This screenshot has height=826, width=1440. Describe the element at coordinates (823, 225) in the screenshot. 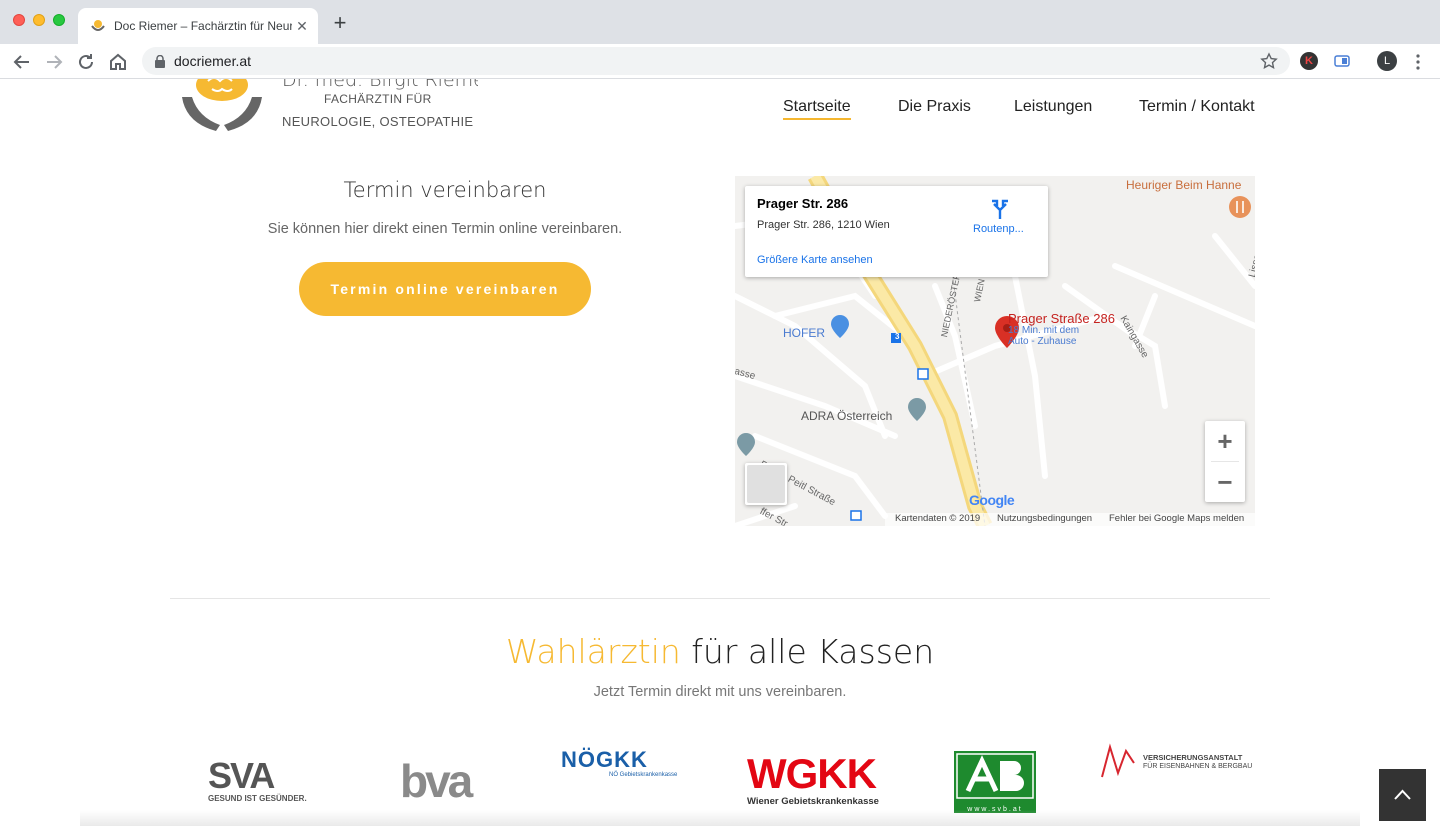

I see `place-address: Prager Str. 286, 1210 Wien` at that location.